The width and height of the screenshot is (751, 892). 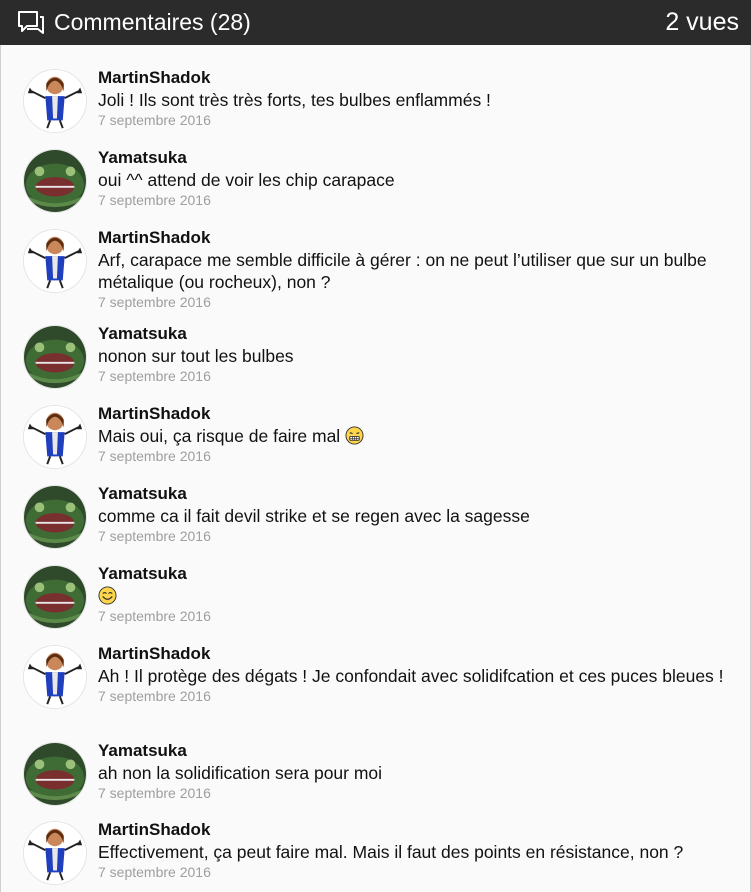 I want to click on comment-text: nonon sur tout les bulbes, so click(x=196, y=356).